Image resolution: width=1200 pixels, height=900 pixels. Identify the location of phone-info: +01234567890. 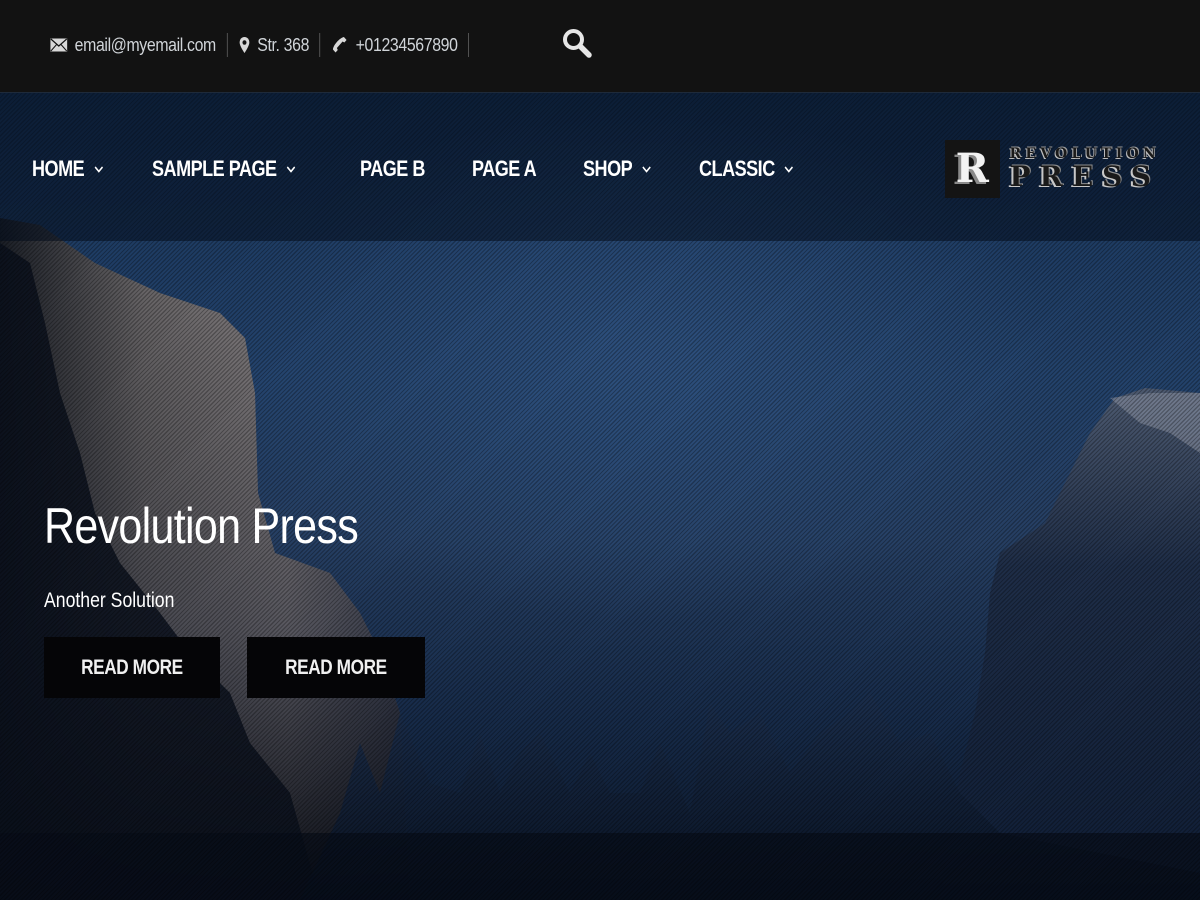
(394, 45).